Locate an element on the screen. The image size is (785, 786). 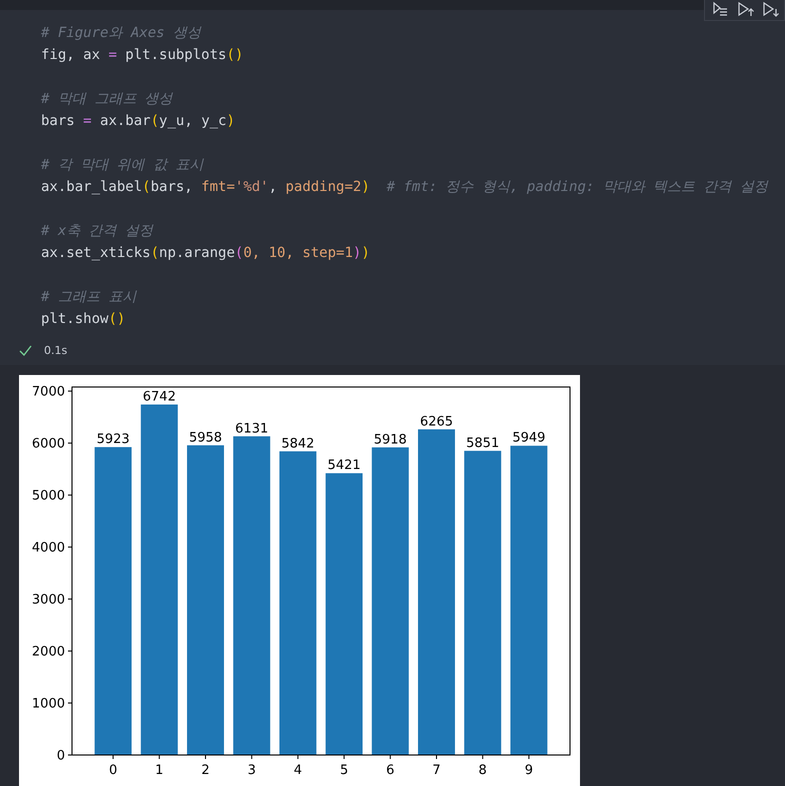
run-list-icon is located at coordinates (720, 9).